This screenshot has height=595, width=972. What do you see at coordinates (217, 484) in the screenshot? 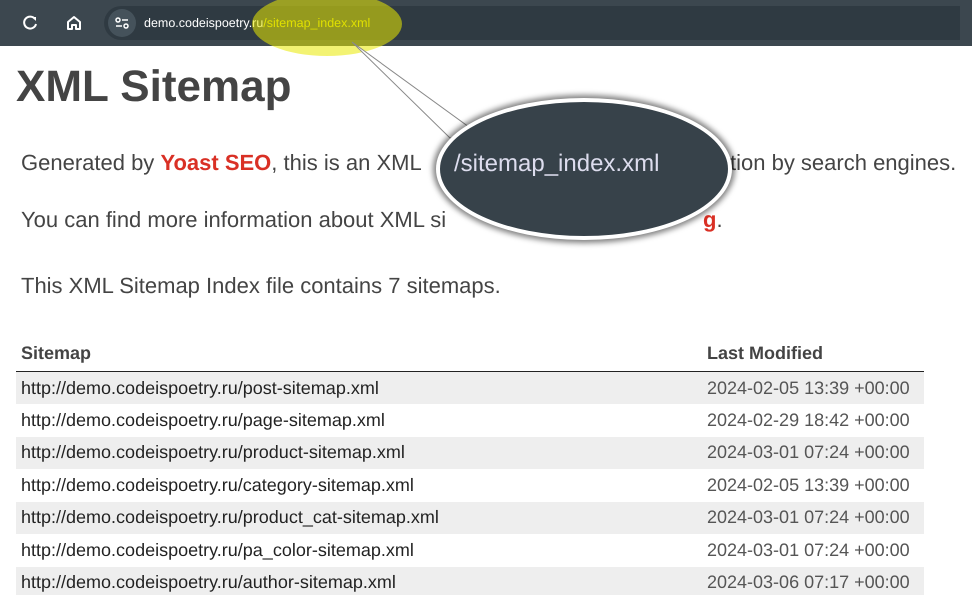
I see `sitemap-link: http://demo.codeispoetry.ru/category-sitemap.xml` at bounding box center [217, 484].